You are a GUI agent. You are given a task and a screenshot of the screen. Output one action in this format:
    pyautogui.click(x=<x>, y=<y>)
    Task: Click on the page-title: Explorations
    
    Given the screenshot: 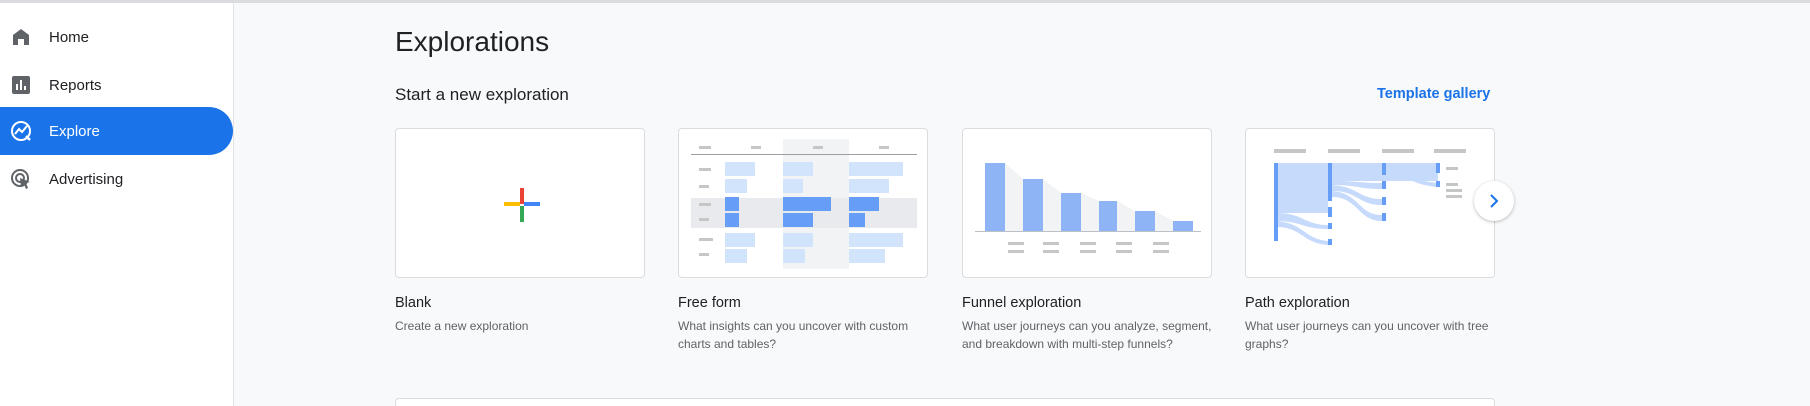 What is the action you would take?
    pyautogui.click(x=472, y=41)
    